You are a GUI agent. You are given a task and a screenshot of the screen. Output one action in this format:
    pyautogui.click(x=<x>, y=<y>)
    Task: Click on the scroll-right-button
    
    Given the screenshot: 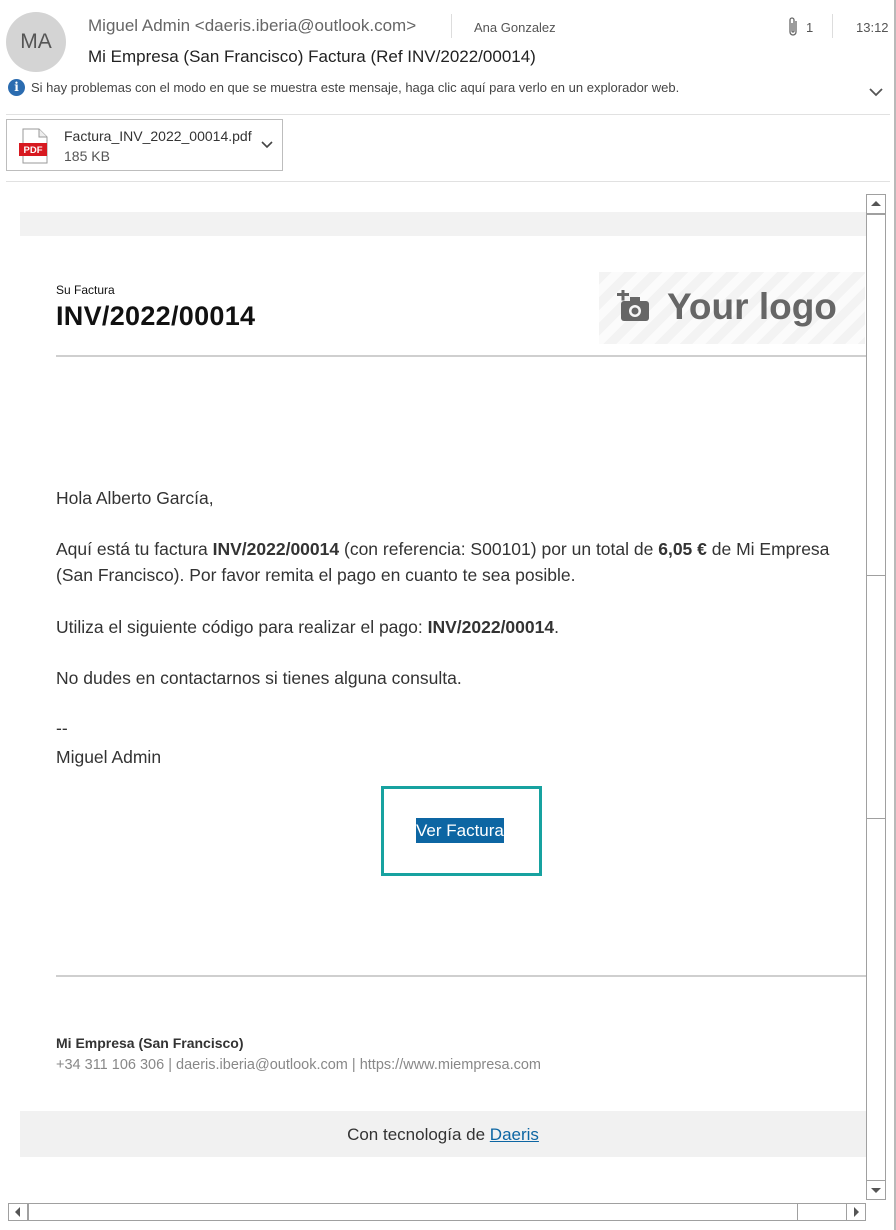 What is the action you would take?
    pyautogui.click(x=856, y=1212)
    